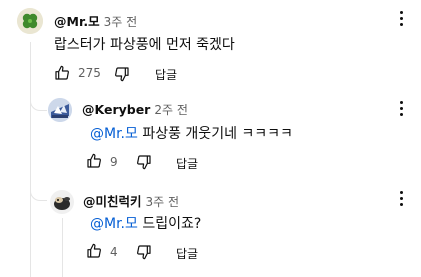  I want to click on author-name: @미친럭키, so click(112, 201).